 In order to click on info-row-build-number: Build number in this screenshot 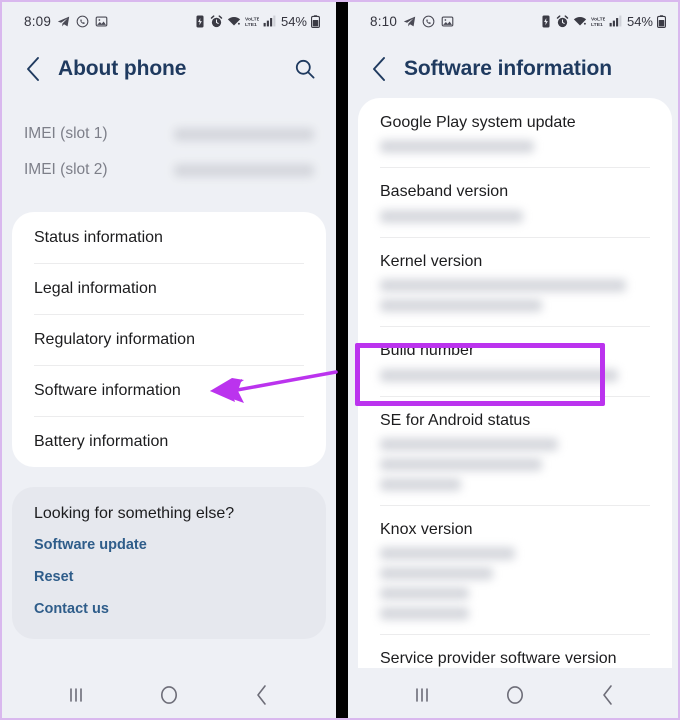, I will do `click(515, 360)`.